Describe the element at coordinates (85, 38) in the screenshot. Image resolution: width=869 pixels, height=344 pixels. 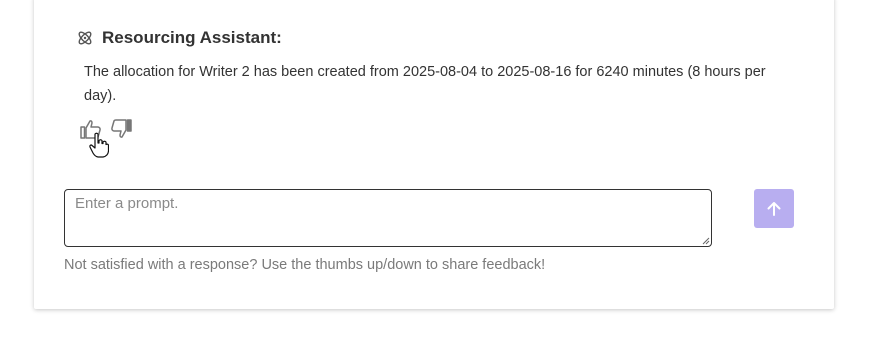
I see `atom-icon` at that location.